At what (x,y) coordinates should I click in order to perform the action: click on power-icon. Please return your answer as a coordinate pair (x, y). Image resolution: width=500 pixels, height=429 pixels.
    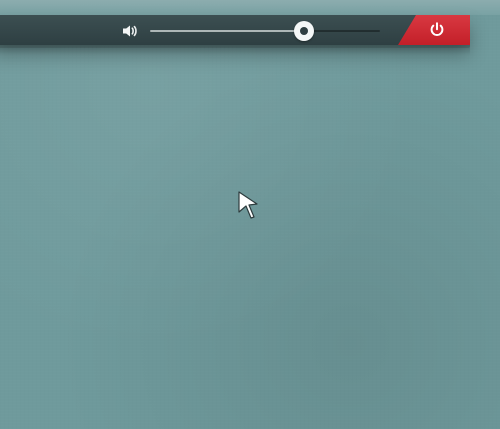
    Looking at the image, I should click on (437, 29).